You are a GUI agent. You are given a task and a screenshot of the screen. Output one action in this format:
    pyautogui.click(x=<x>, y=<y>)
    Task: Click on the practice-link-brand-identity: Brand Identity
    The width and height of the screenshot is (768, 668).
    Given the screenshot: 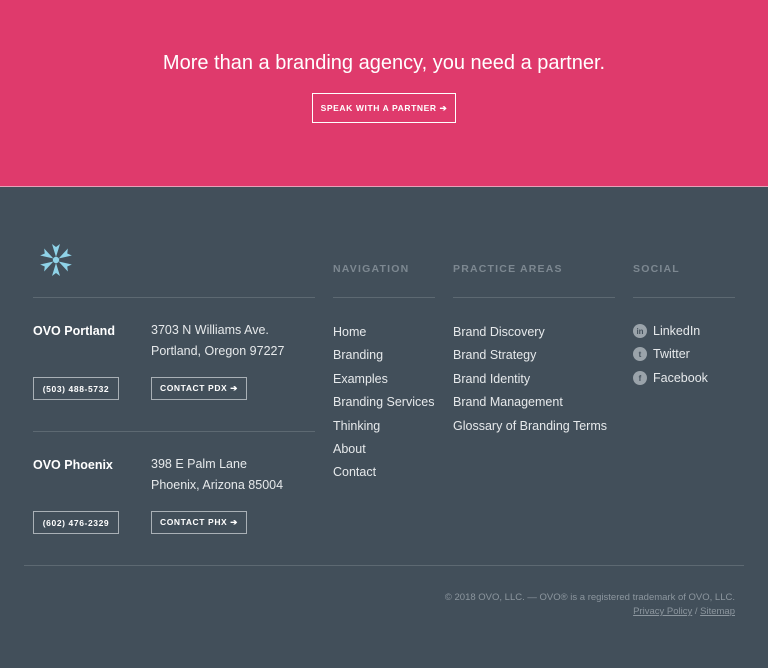 What is the action you would take?
    pyautogui.click(x=530, y=379)
    